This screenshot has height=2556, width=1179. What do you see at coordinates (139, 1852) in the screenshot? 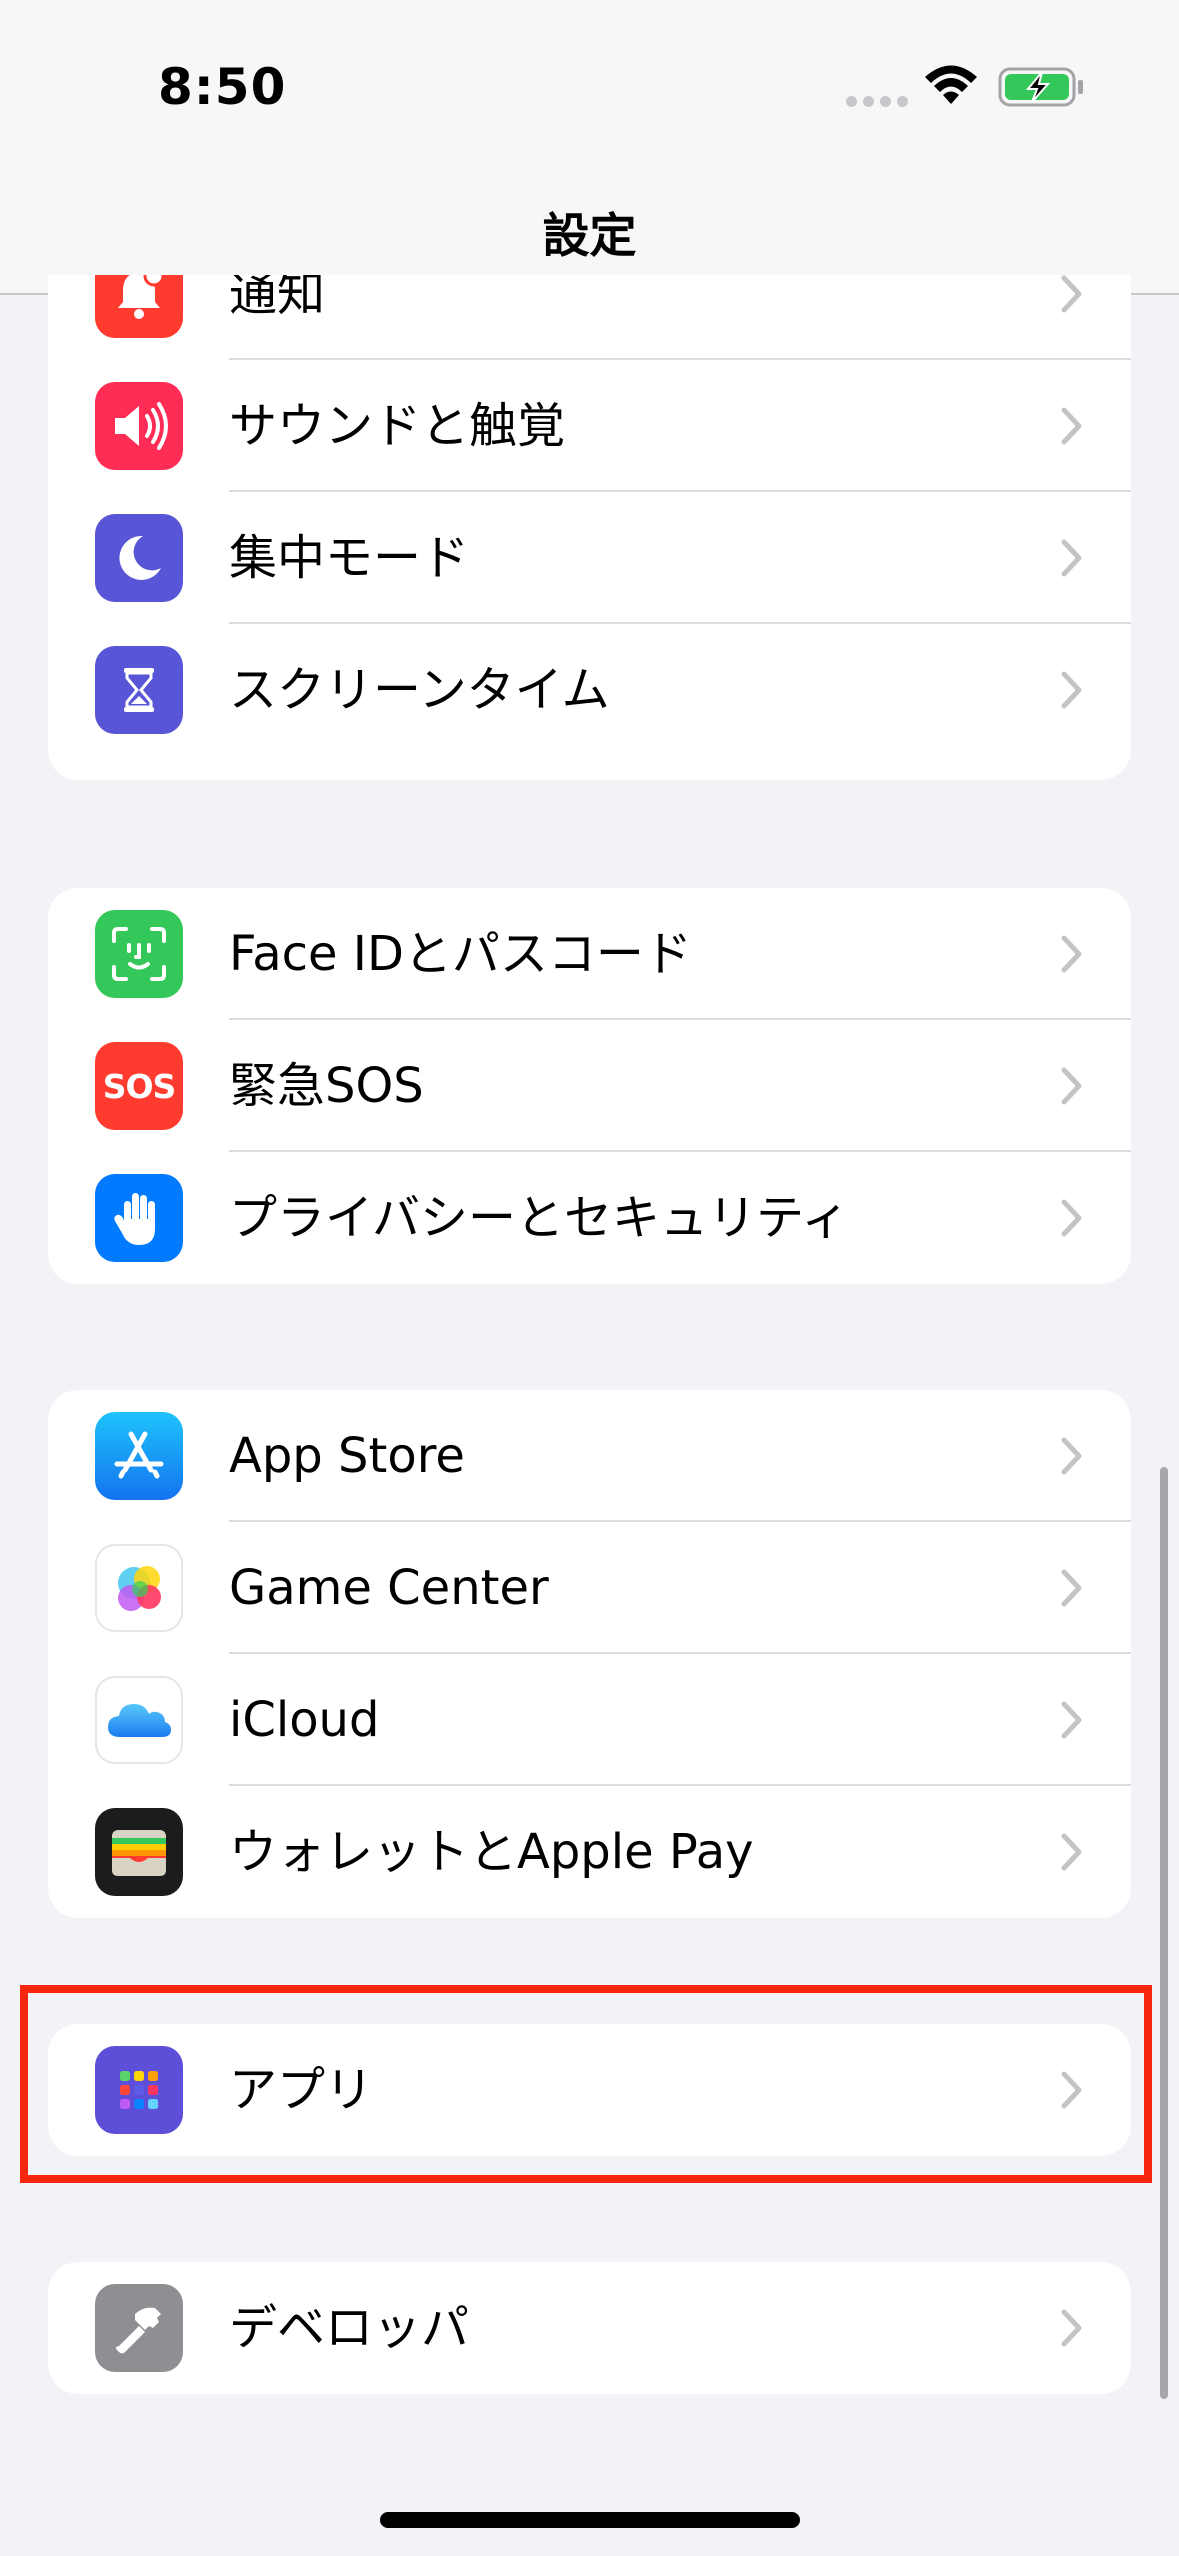
I see `wallet-icon` at bounding box center [139, 1852].